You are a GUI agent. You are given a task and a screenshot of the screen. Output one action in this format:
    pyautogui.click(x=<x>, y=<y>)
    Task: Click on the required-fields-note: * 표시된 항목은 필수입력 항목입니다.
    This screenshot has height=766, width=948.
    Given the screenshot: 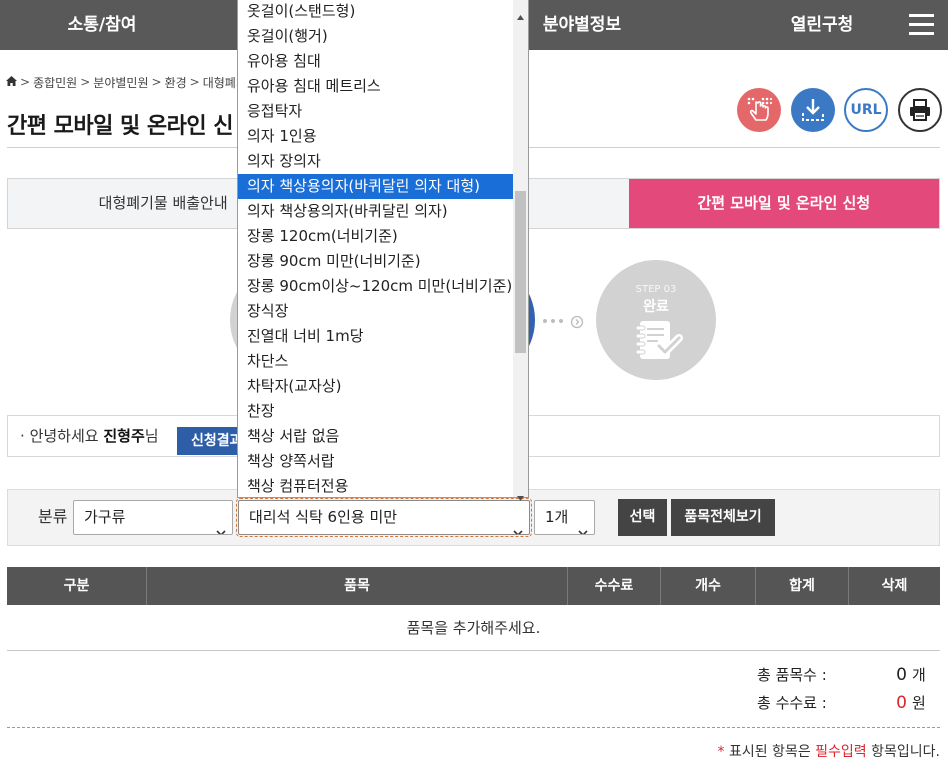 What is the action you would take?
    pyautogui.click(x=829, y=752)
    